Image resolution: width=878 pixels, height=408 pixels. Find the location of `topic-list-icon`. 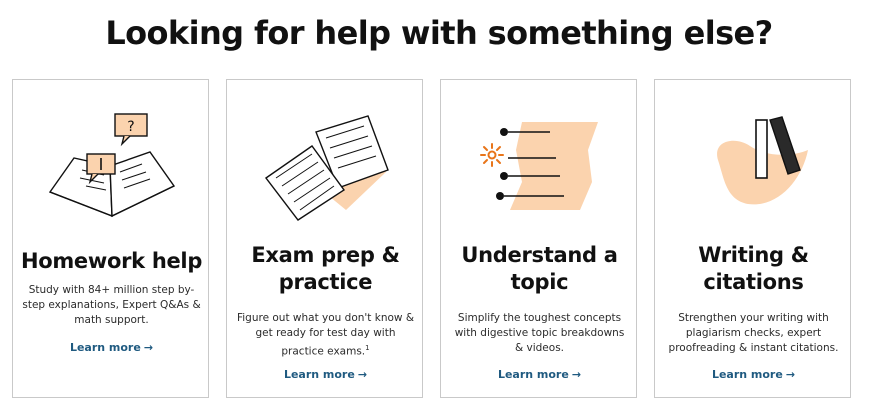

topic-list-icon is located at coordinates (539, 165).